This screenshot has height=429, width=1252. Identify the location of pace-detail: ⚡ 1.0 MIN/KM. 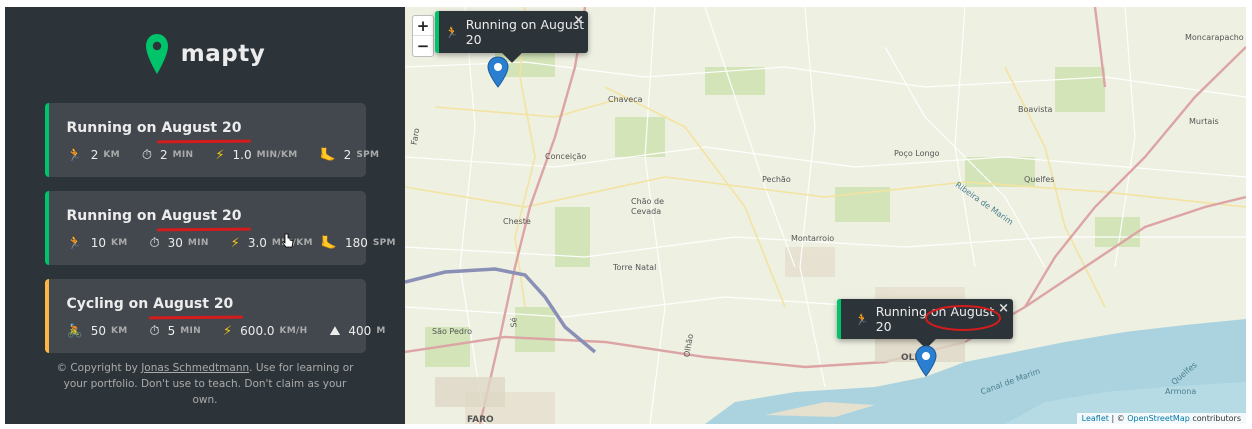
(256, 155).